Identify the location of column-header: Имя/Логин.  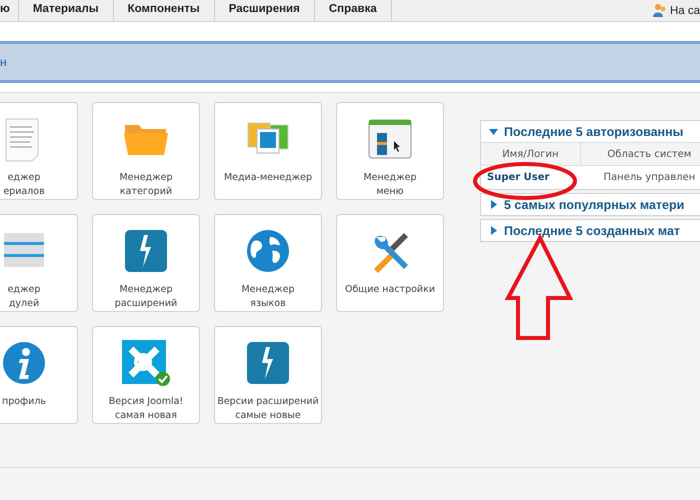
(530, 154).